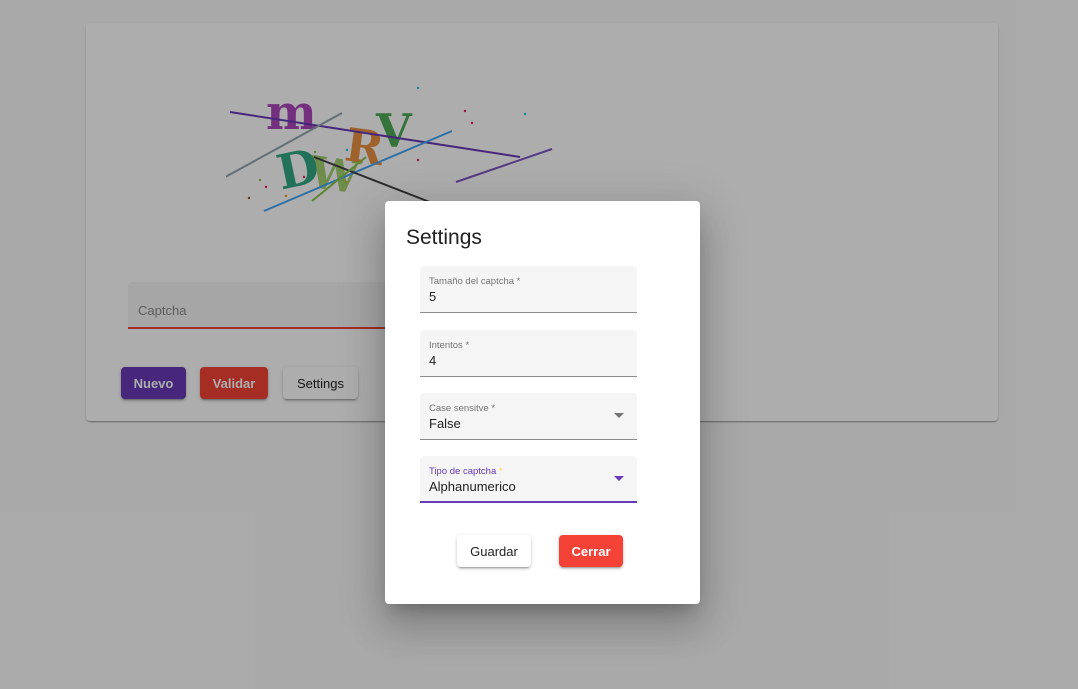 This screenshot has height=689, width=1078. Describe the element at coordinates (528, 289) in the screenshot. I see `captcha-size-field: Tamaño del captcha * 5` at that location.